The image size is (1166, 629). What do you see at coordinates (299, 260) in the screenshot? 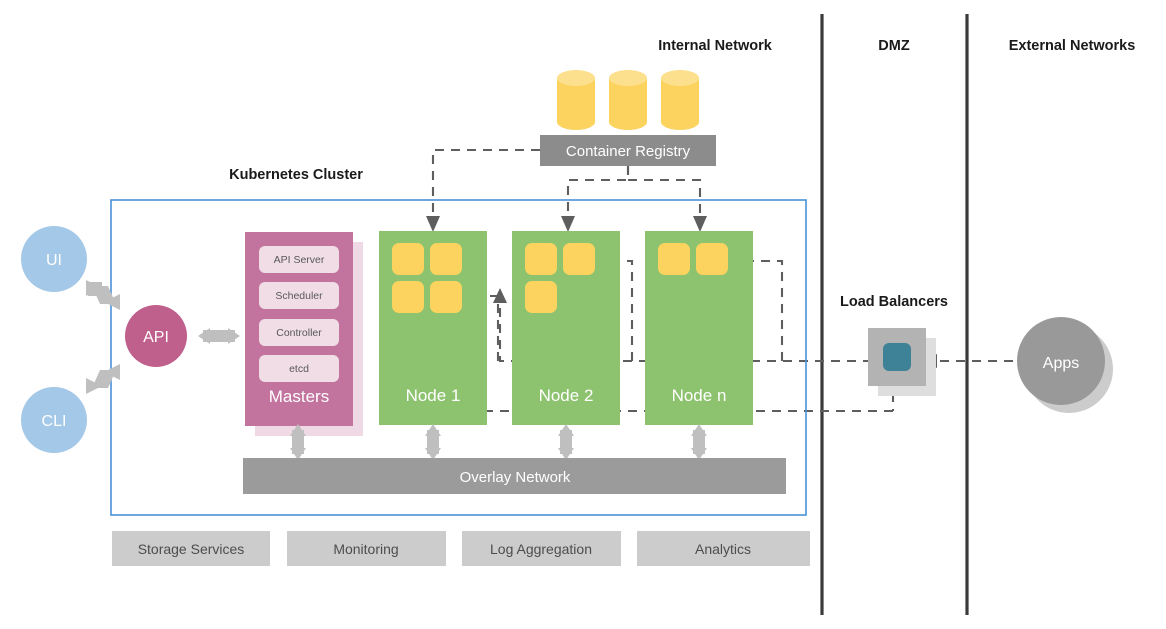
I see `masters-component-label-api-server: API Server` at bounding box center [299, 260].